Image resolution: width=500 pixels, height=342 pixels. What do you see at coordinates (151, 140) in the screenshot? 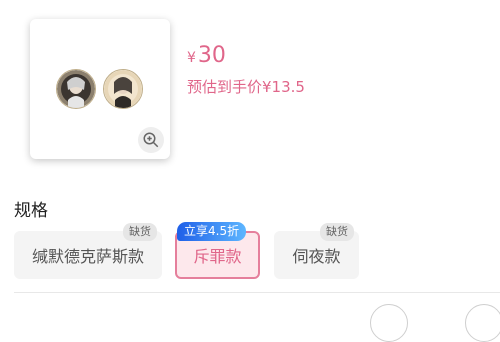
I see `zoom-in-icon` at bounding box center [151, 140].